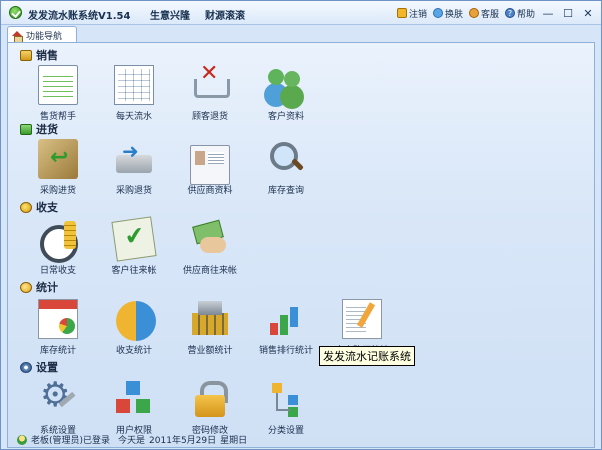 The width and height of the screenshot is (602, 450). What do you see at coordinates (285, 117) in the screenshot?
I see `nav-item-label: 客户资料` at bounding box center [285, 117].